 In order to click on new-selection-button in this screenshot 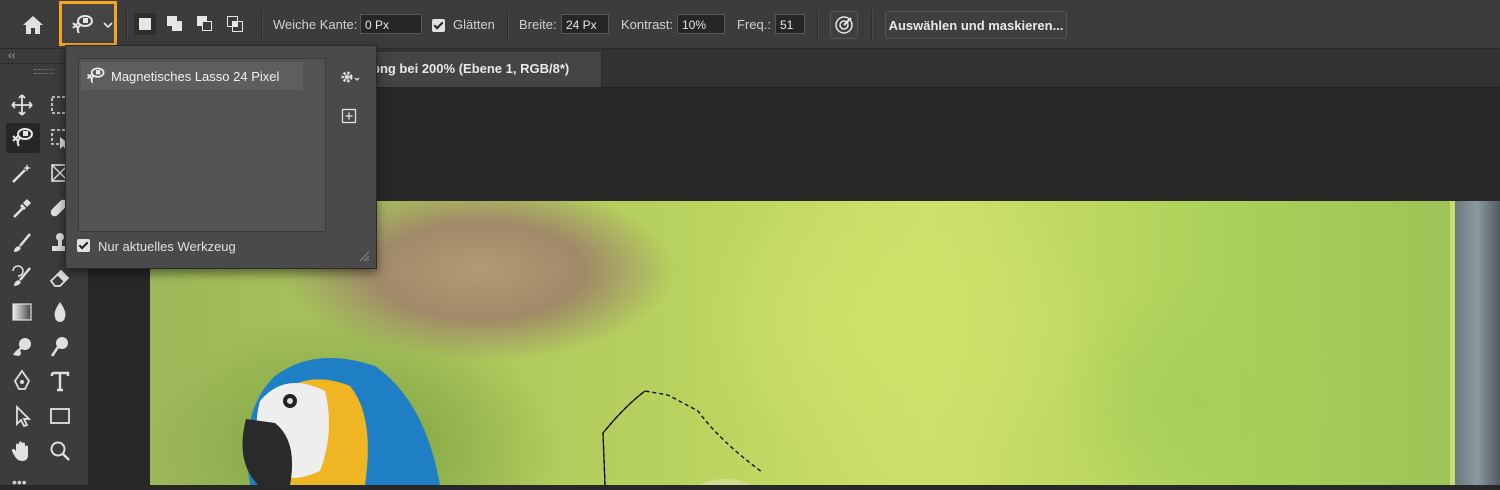, I will do `click(145, 24)`.